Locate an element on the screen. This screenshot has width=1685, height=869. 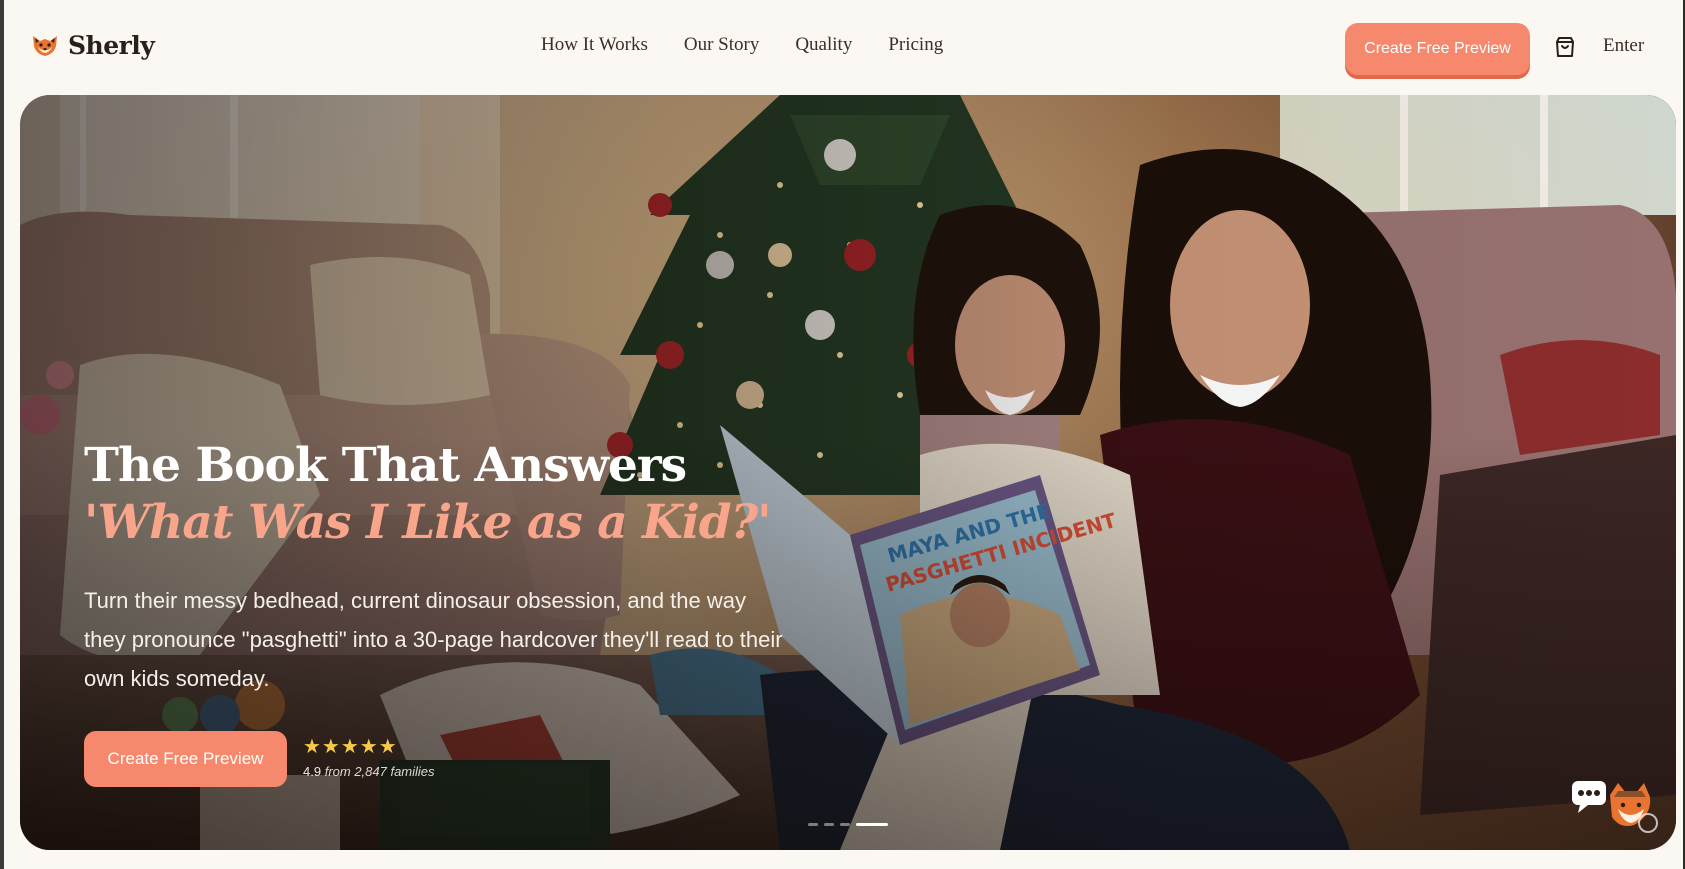
window-edge-left is located at coordinates (2, 434).